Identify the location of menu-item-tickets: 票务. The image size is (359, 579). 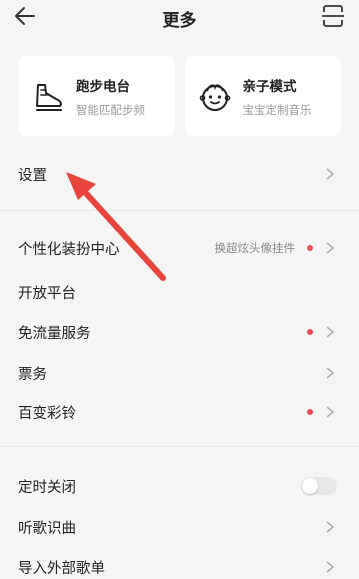
(179, 373).